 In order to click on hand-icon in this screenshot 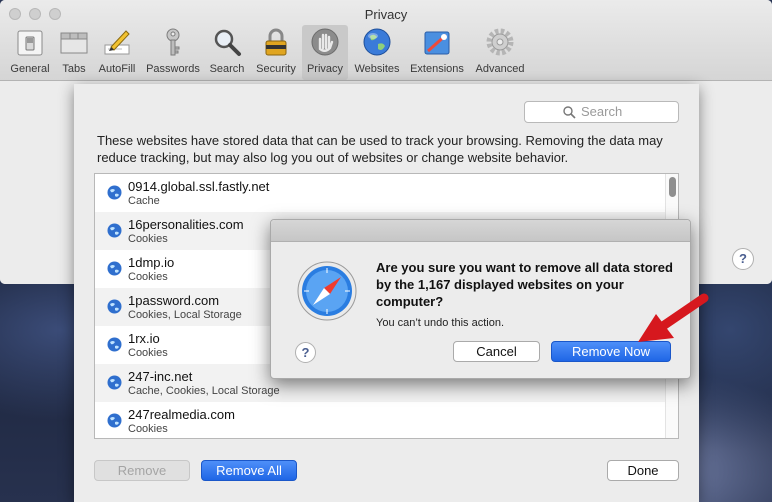, I will do `click(325, 42)`.